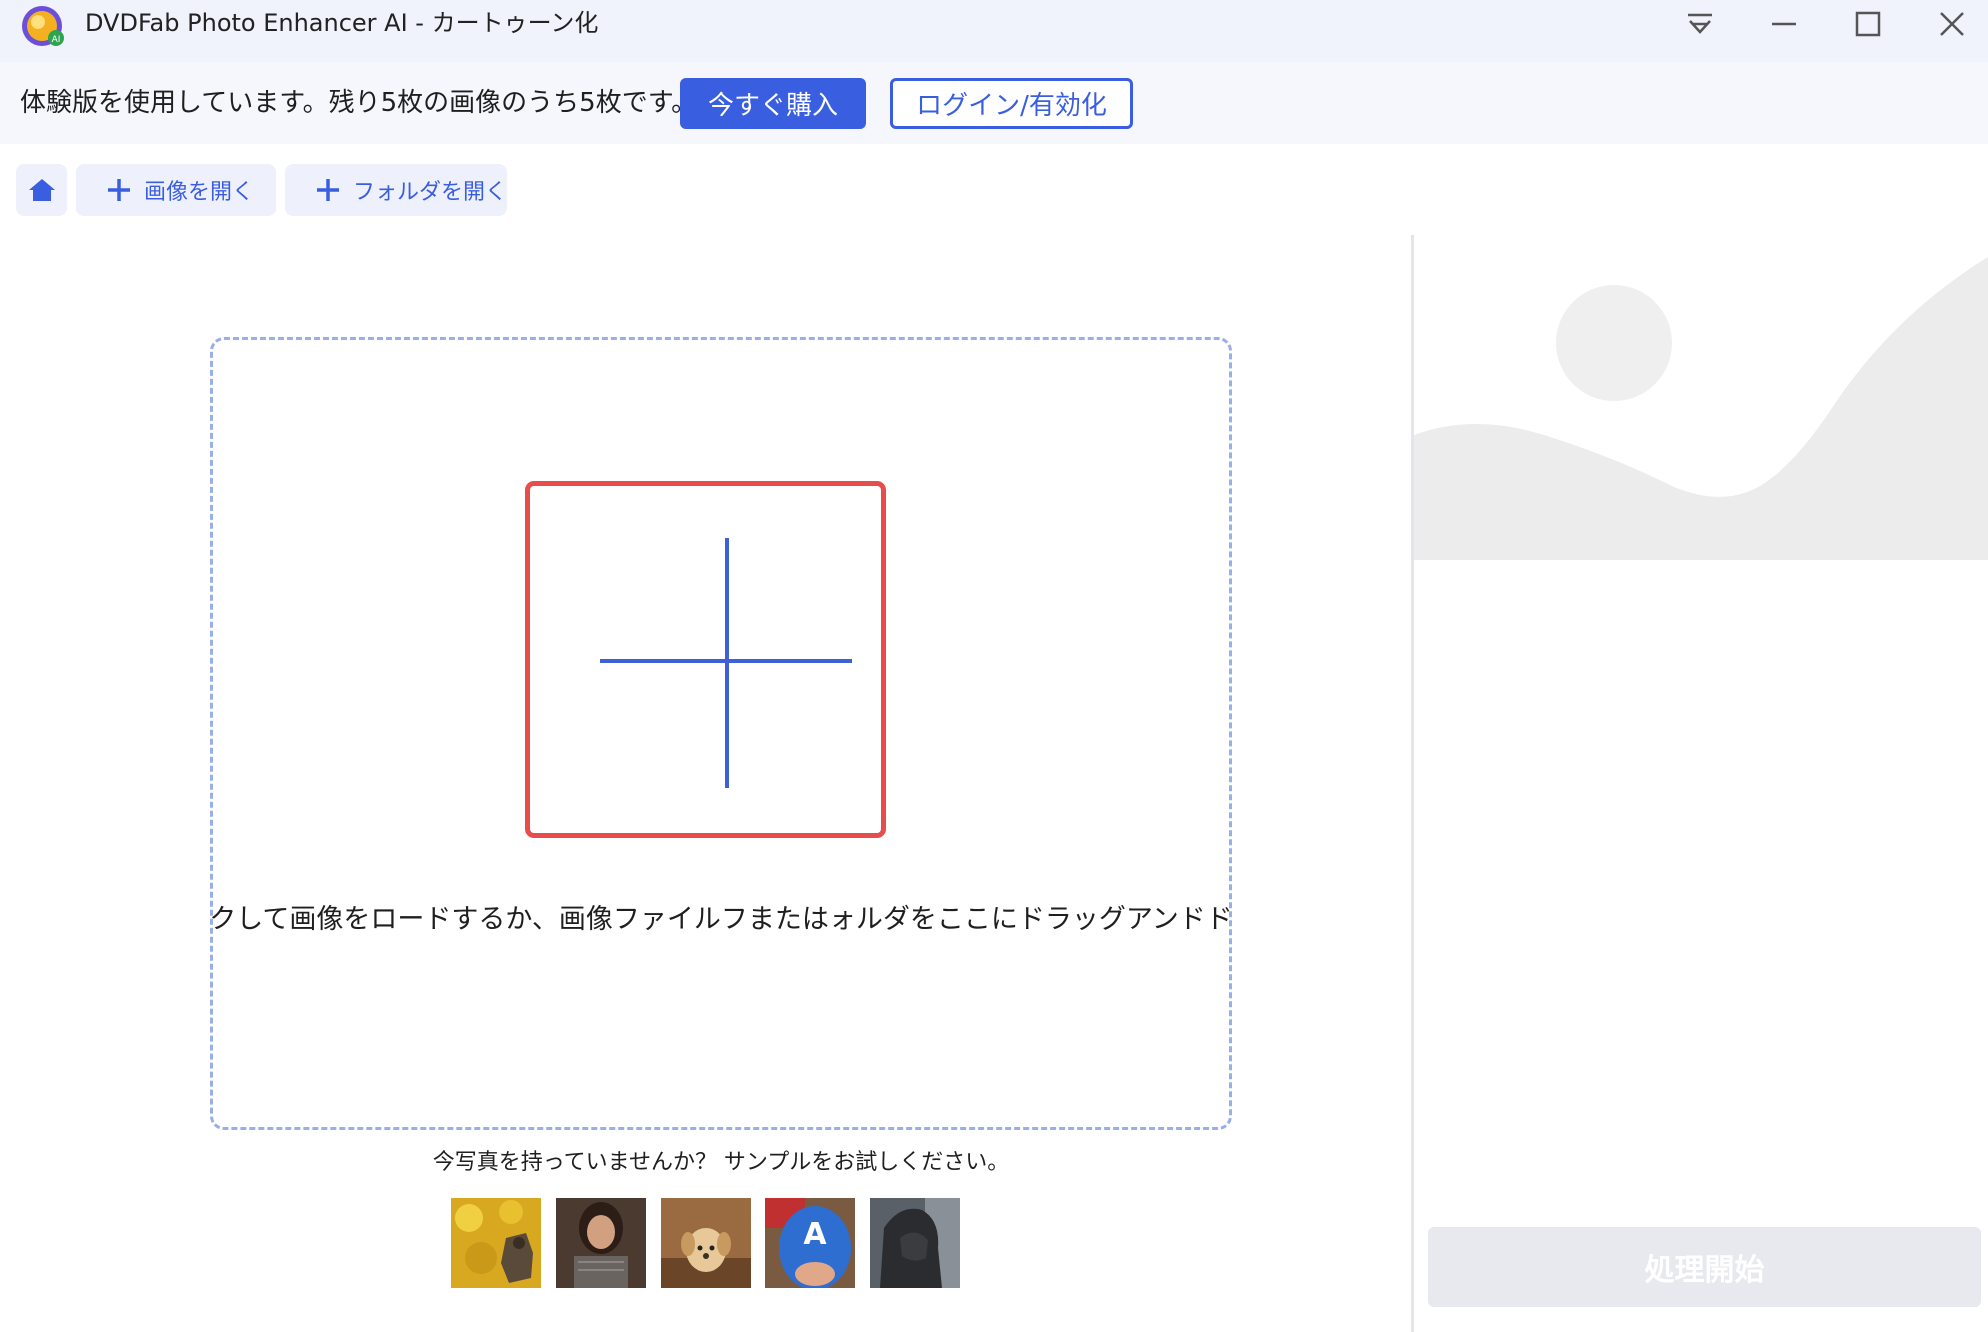 Image resolution: width=1988 pixels, height=1332 pixels. Describe the element at coordinates (1868, 24) in the screenshot. I see `maximize-icon` at that location.